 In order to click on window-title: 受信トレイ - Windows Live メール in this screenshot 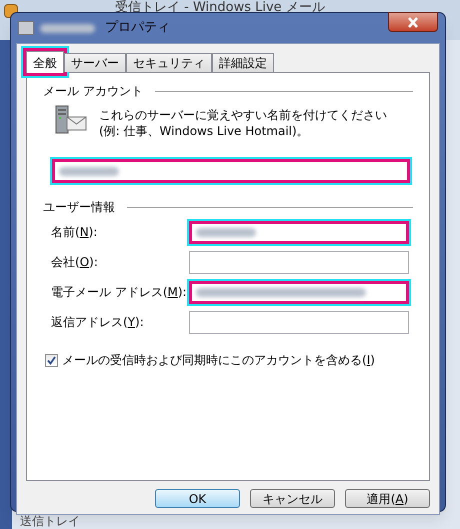, I will do `click(220, 8)`.